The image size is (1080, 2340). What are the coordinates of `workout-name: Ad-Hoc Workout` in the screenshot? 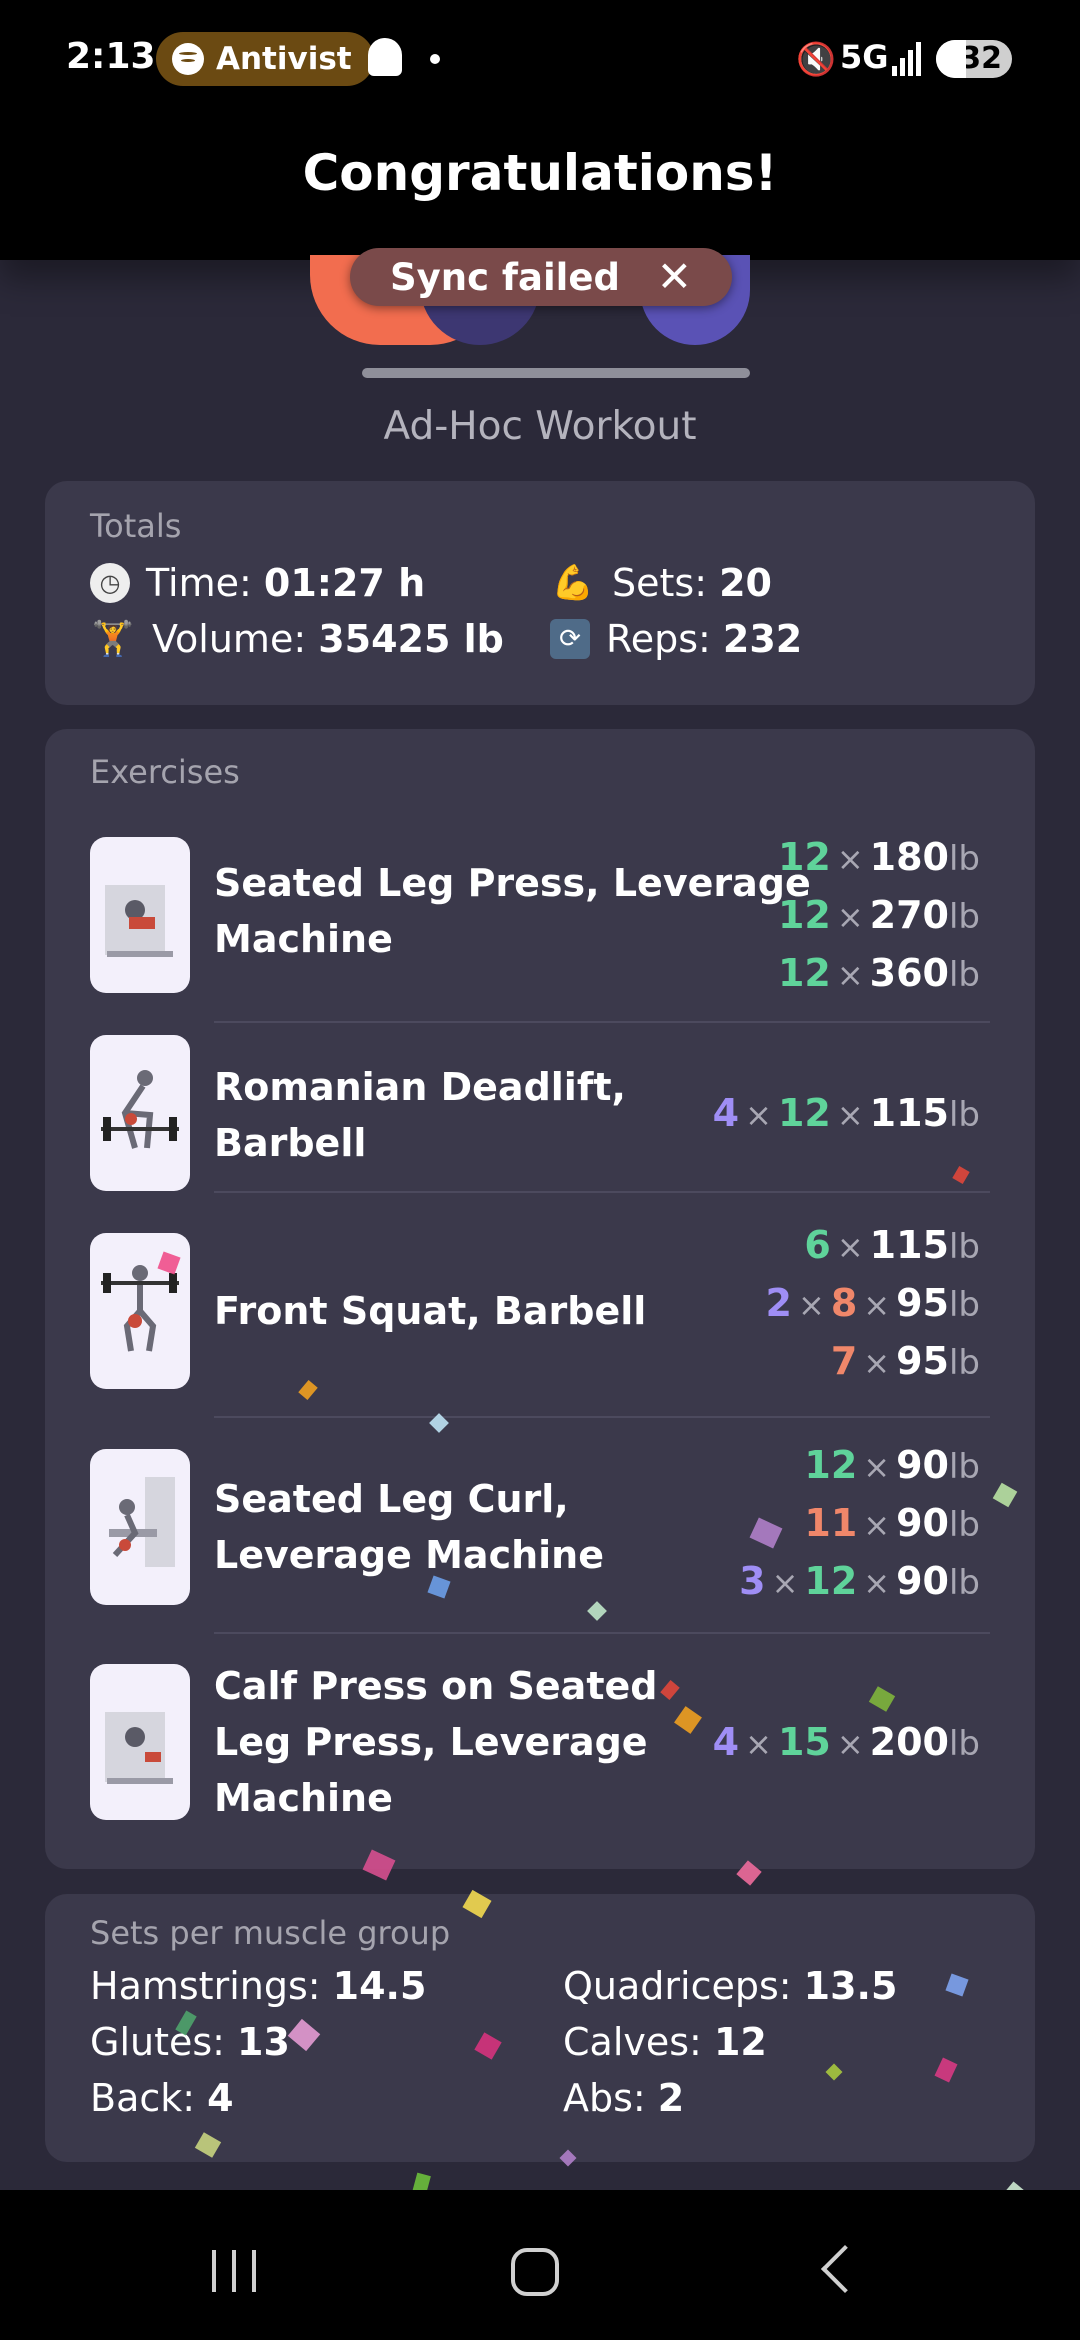 It's located at (540, 426).